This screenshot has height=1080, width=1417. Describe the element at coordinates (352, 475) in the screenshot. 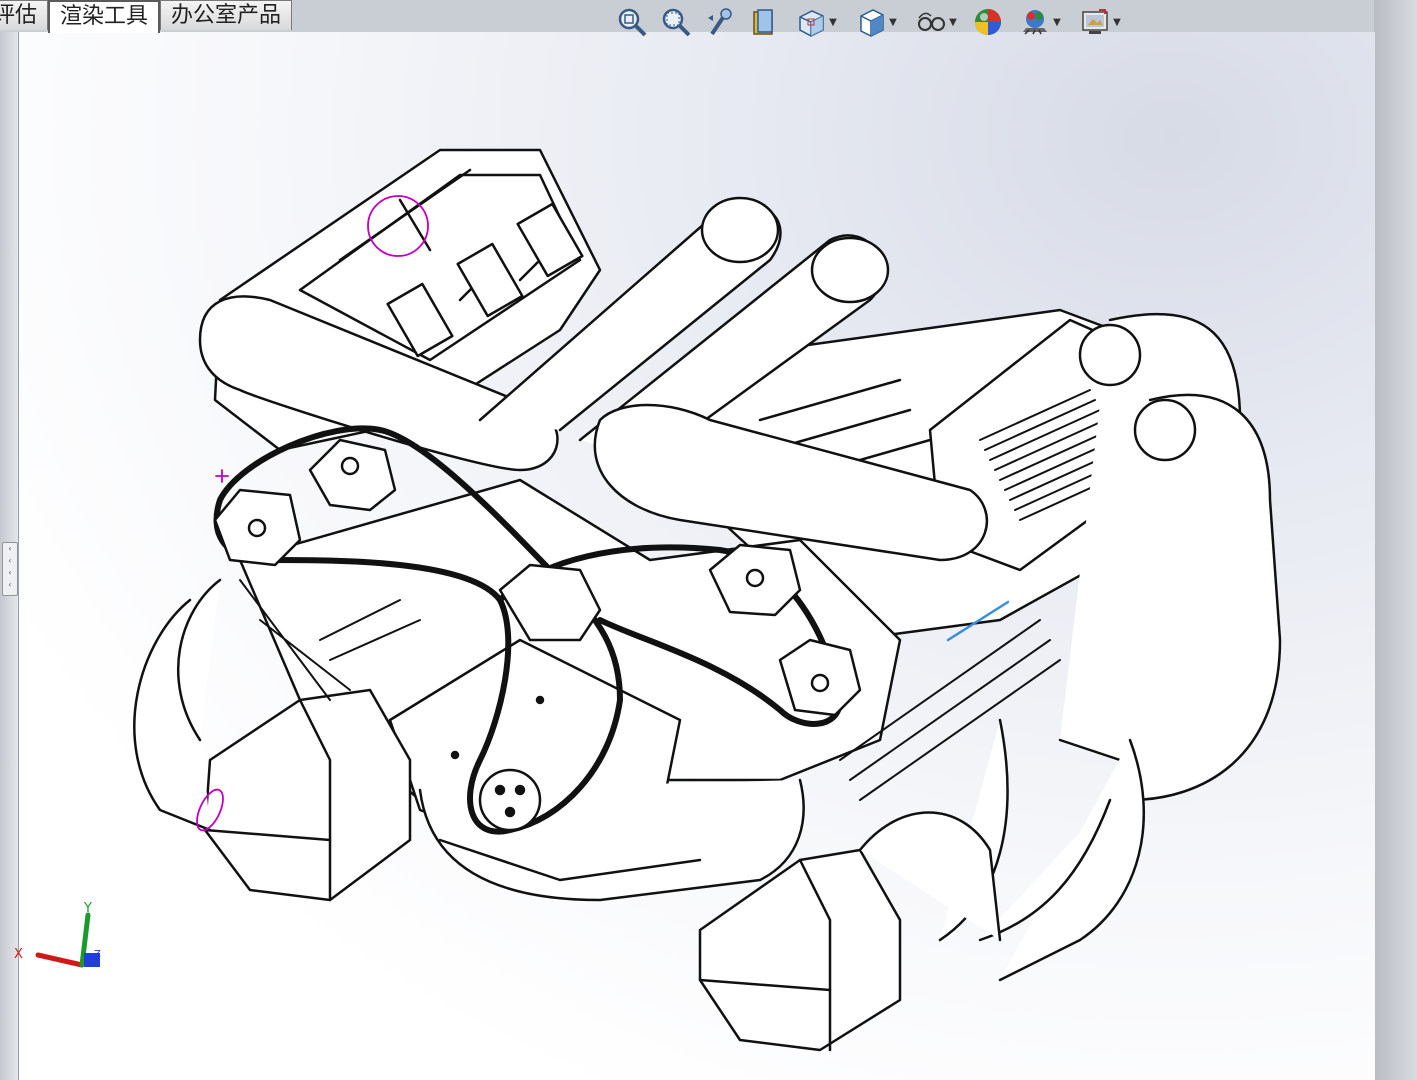

I see `cam-sprocket-left-upper` at that location.